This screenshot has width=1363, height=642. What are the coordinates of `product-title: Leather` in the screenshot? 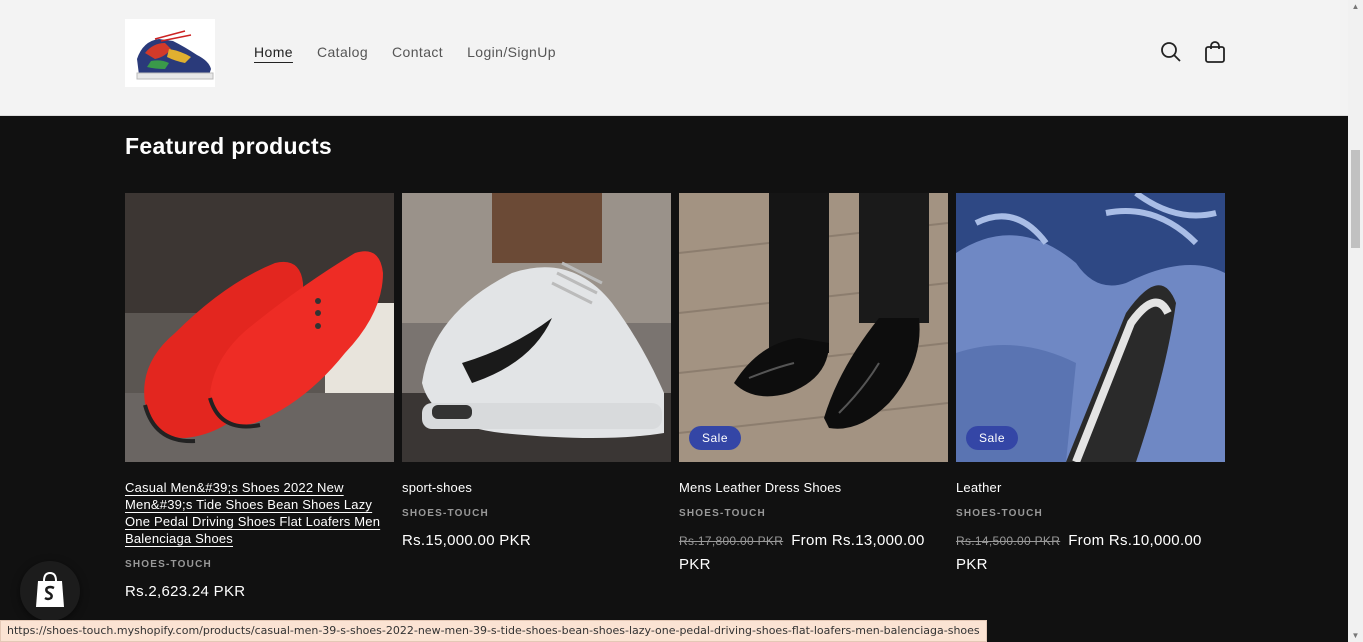 It's located at (1090, 487).